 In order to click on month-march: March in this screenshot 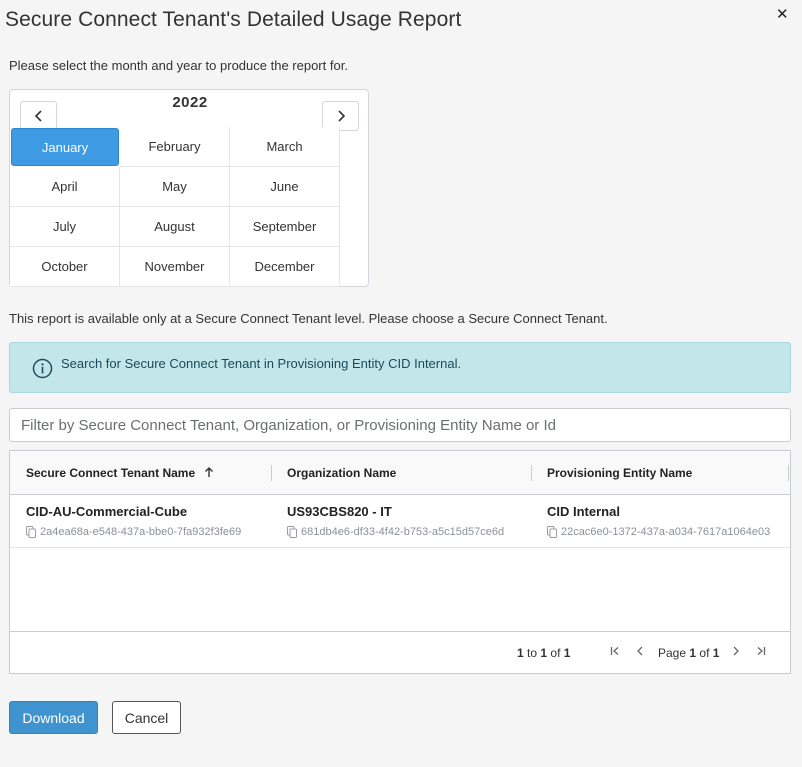, I will do `click(285, 147)`.